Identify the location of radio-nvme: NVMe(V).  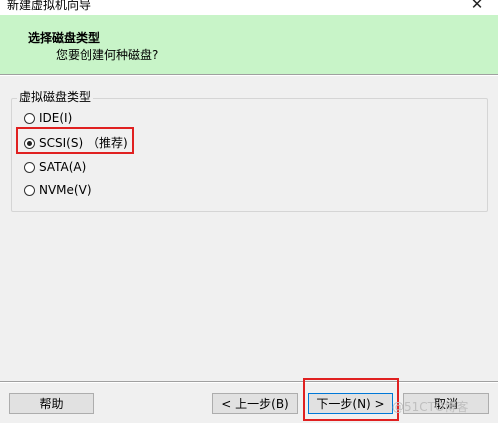
(58, 190).